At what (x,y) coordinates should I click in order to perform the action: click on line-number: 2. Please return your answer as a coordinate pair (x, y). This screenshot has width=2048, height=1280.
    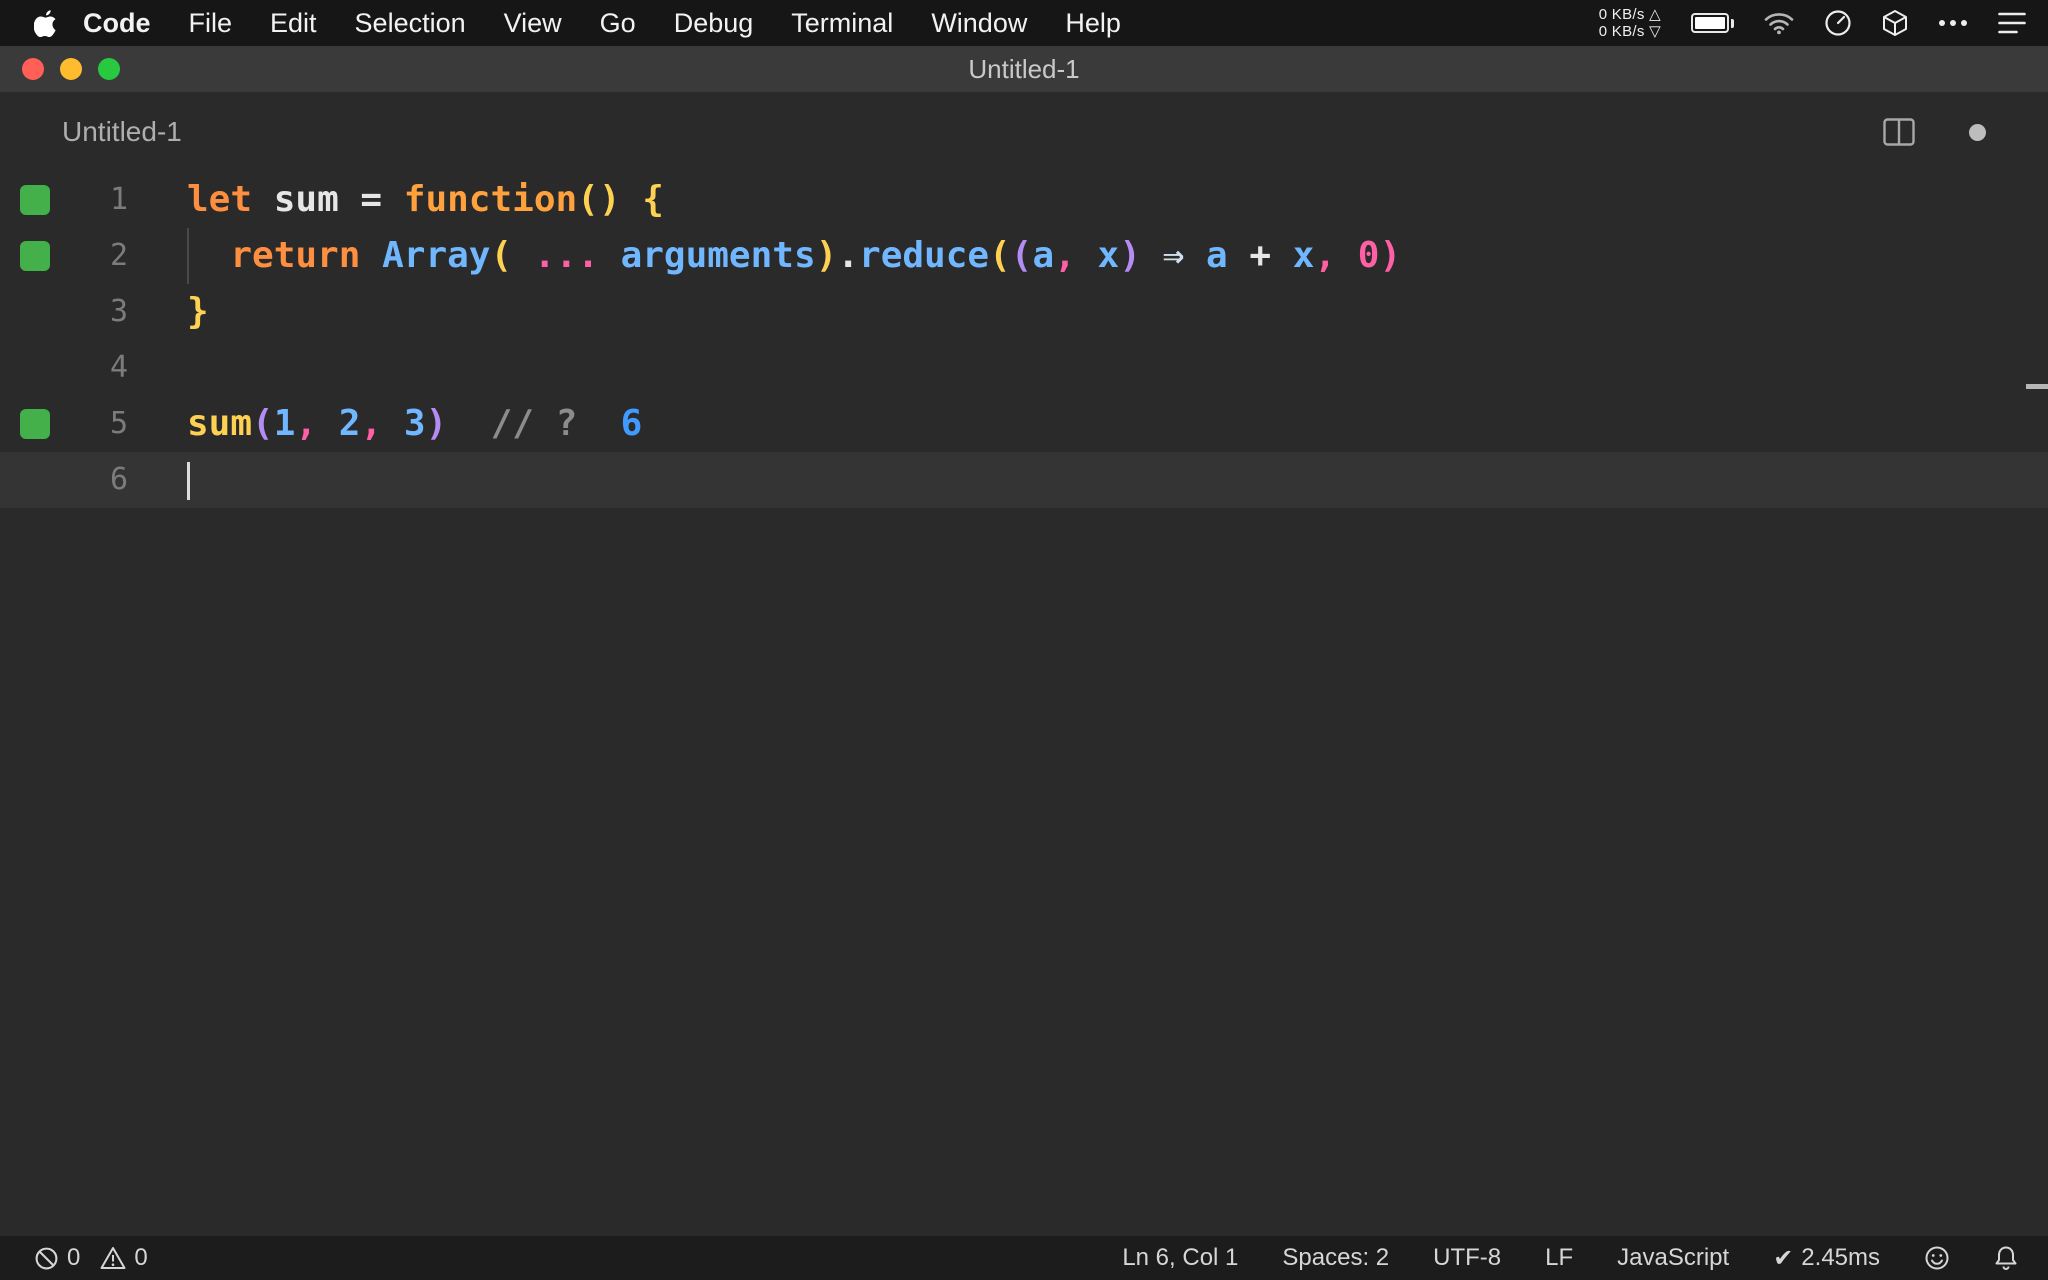
    Looking at the image, I should click on (90, 256).